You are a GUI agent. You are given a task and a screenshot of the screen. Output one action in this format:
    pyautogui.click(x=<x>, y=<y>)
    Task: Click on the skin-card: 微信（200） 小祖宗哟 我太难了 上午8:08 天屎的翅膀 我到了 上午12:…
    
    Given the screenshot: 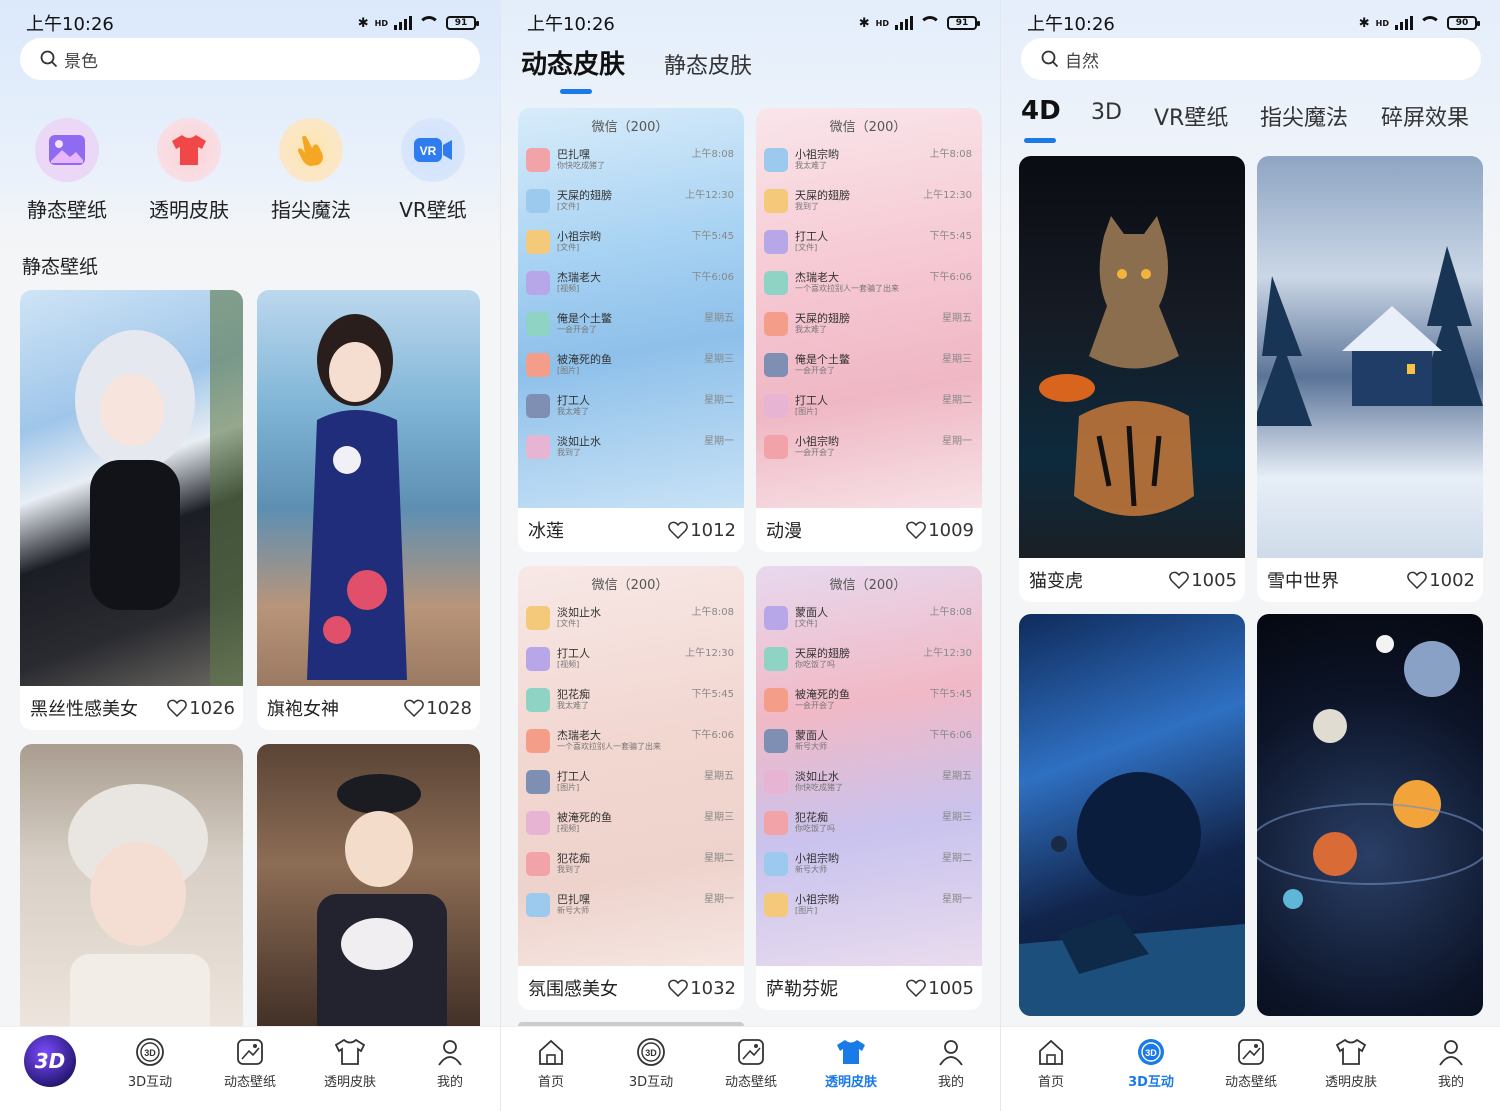 What is the action you would take?
    pyautogui.click(x=869, y=330)
    